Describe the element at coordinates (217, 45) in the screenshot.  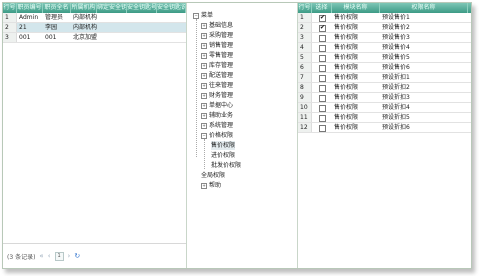
I see `tree-node: + 销售管理` at that location.